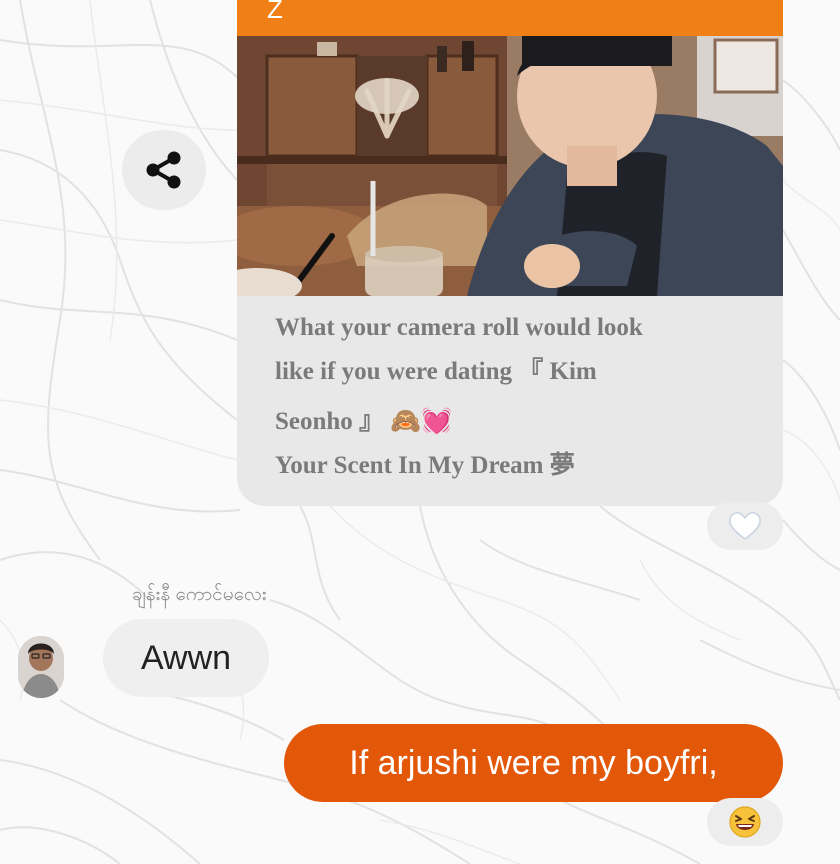  I want to click on outgoing-message-text: If arjushi were my boyfri,, so click(533, 762).